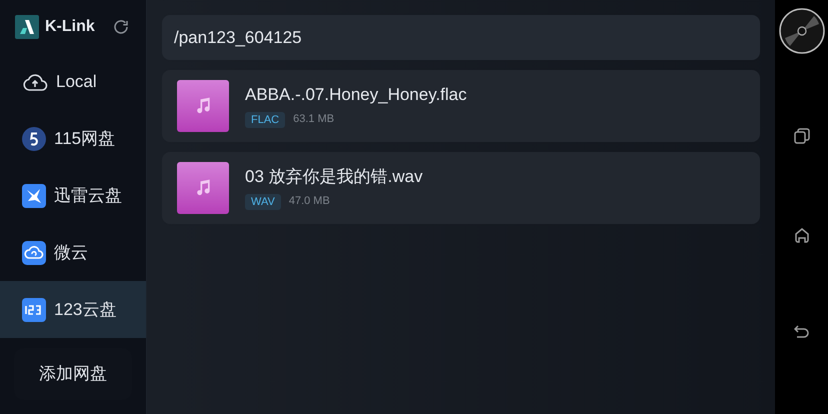 The image size is (828, 414). I want to click on app-title: K-Link, so click(70, 26).